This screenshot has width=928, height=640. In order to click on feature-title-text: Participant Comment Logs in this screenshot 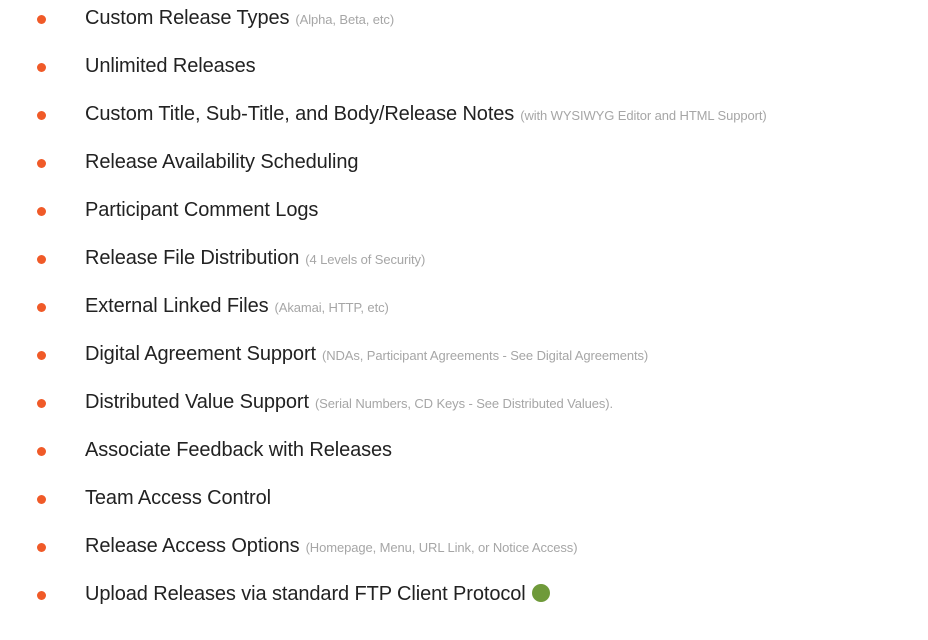, I will do `click(202, 210)`.